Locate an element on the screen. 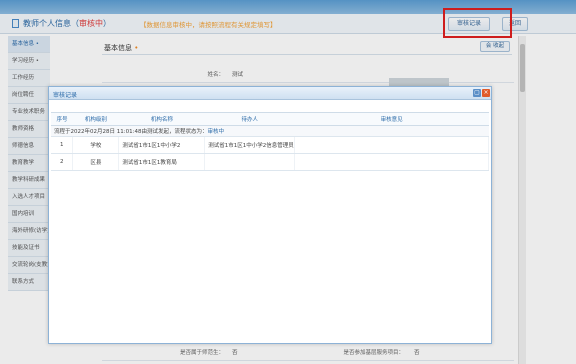 The image size is (576, 364). col-header-level: 机构级别 is located at coordinates (95, 119).